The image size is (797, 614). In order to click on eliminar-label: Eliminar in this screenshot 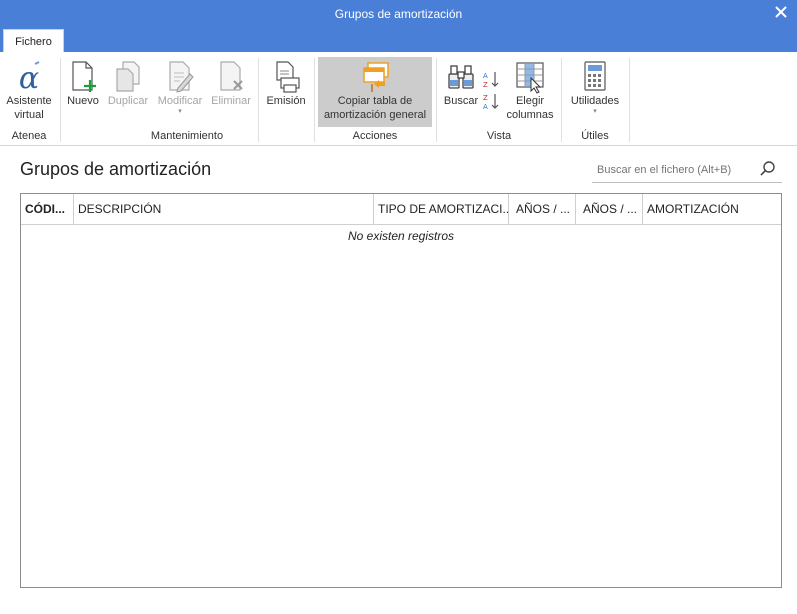, I will do `click(231, 101)`.